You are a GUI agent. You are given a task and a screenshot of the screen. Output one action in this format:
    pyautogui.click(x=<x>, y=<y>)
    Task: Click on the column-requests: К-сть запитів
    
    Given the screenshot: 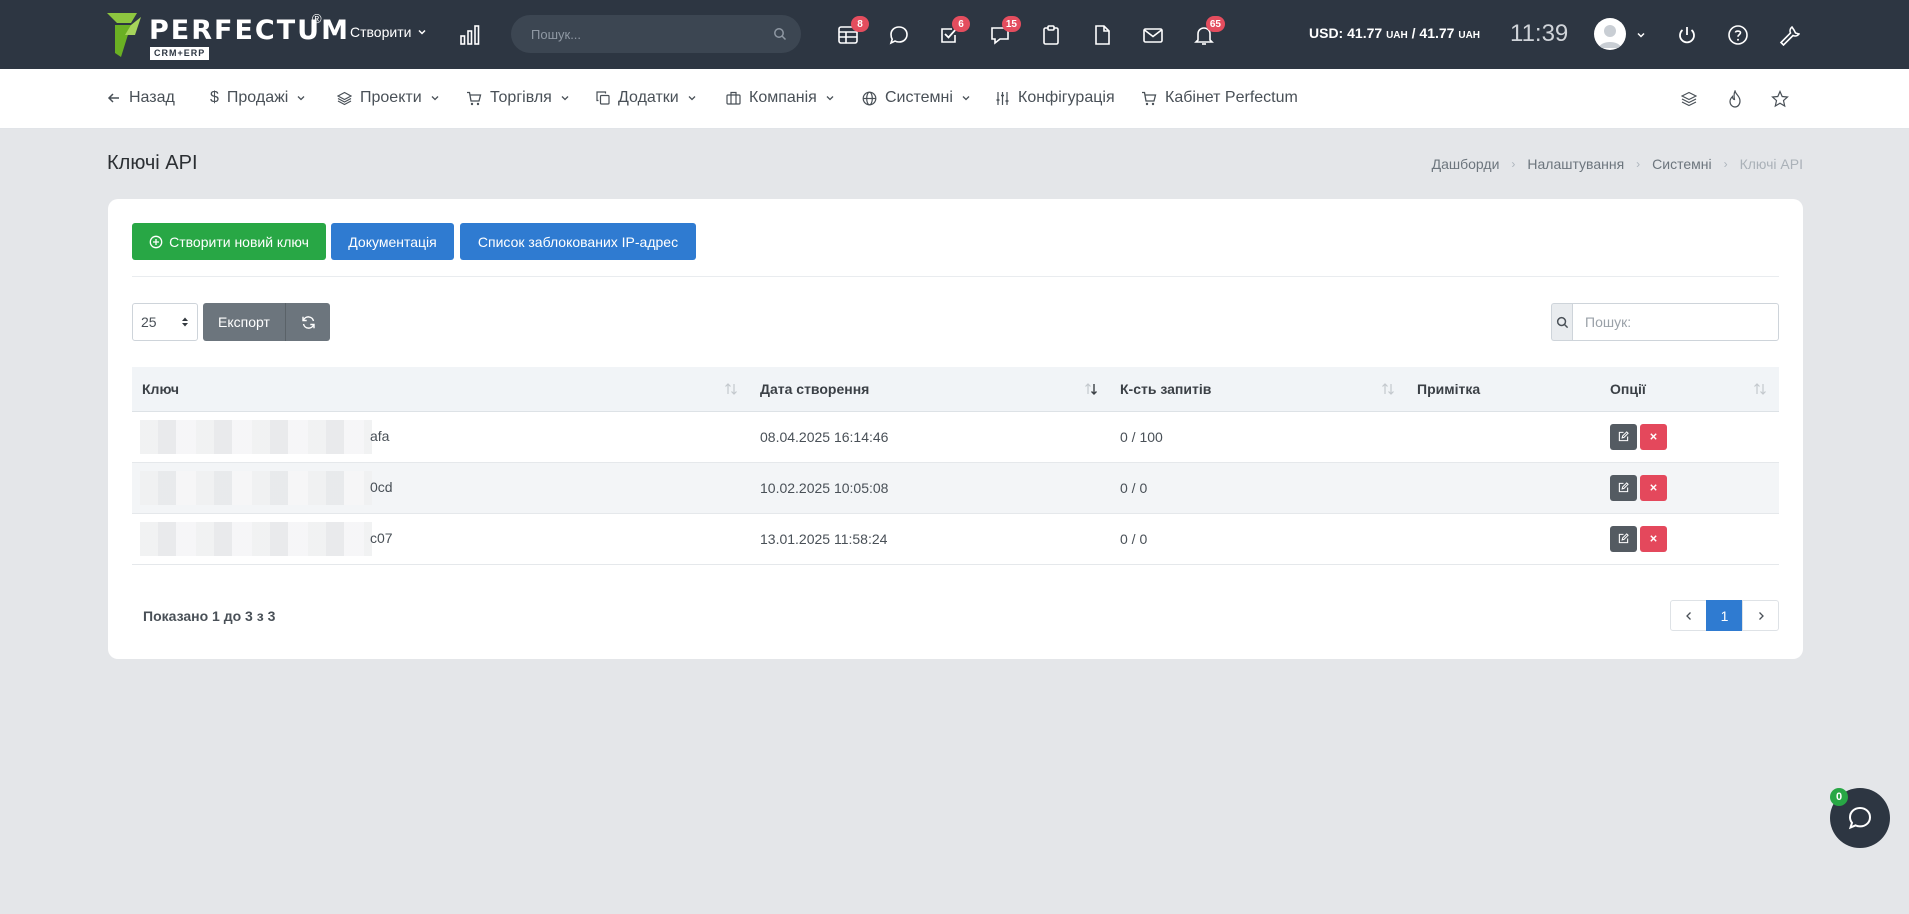 What is the action you would take?
    pyautogui.click(x=1258, y=389)
    